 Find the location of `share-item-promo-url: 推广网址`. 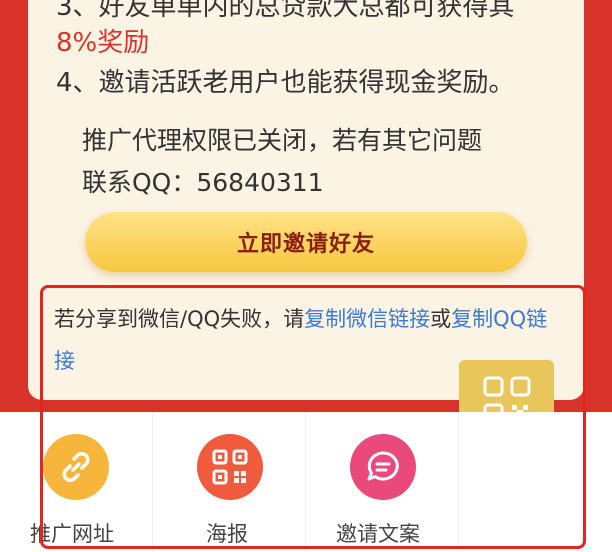

share-item-promo-url: 推广网址 is located at coordinates (76, 482).